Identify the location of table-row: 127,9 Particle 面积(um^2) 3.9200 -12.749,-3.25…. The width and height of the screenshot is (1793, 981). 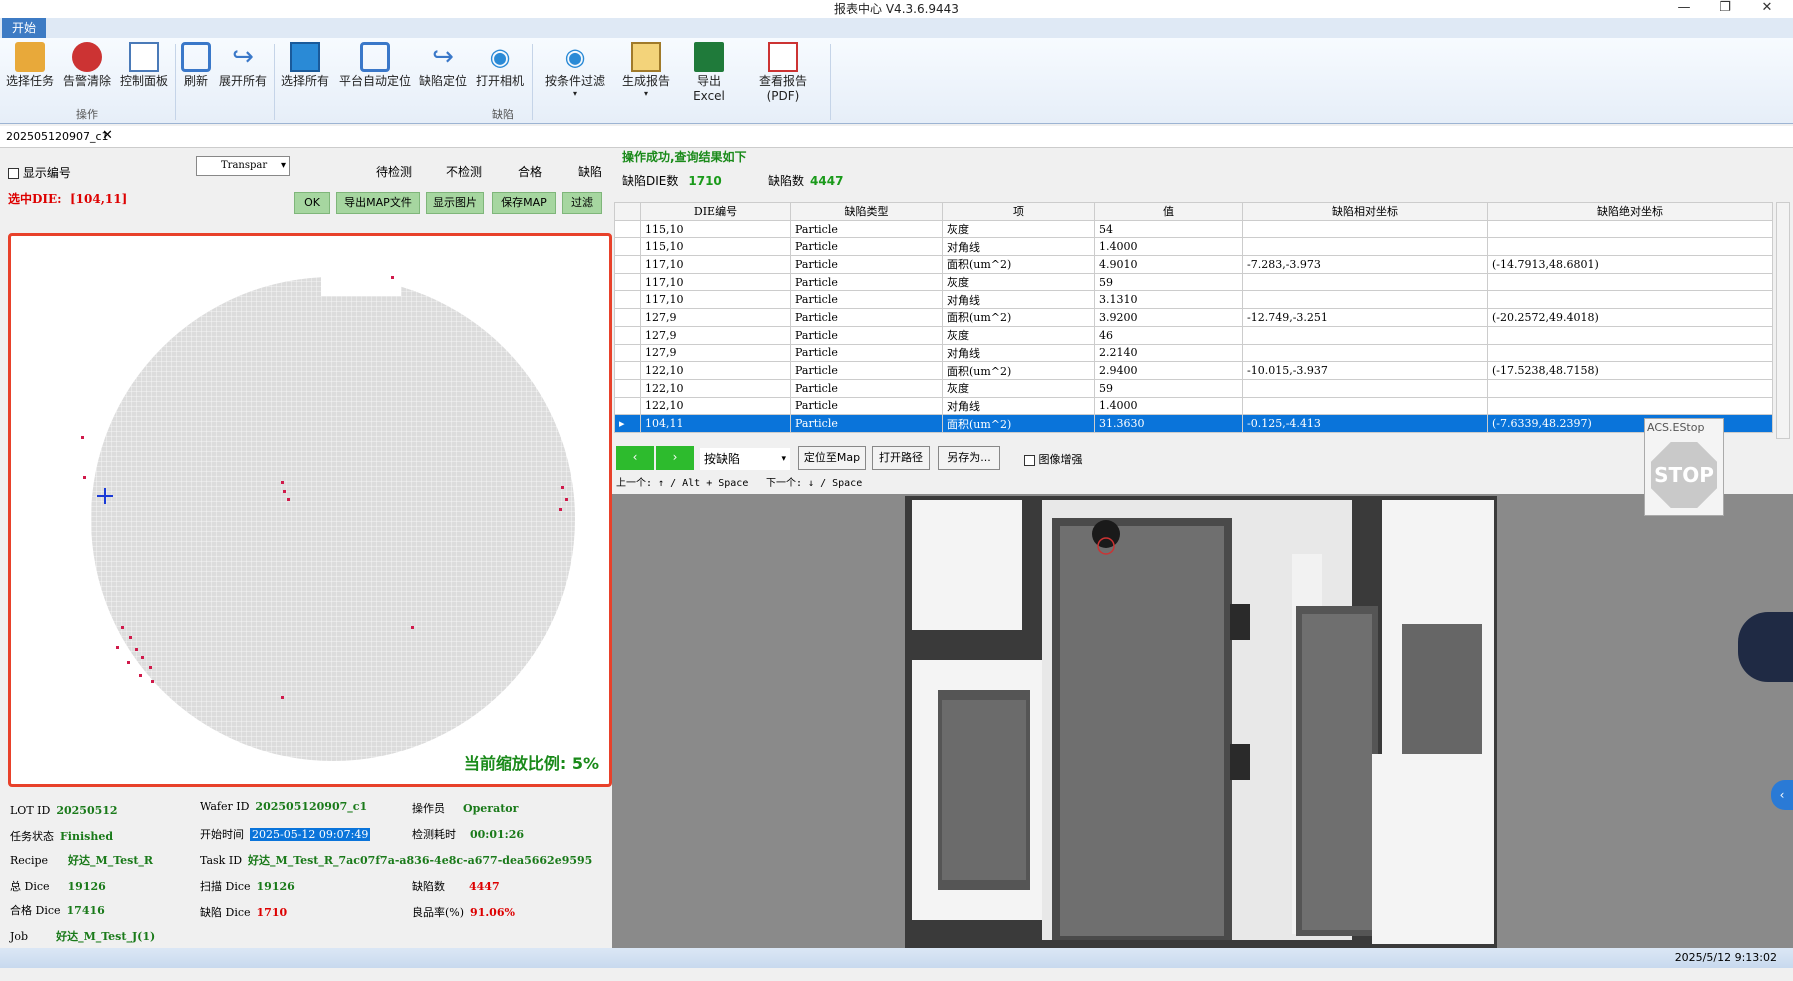
(1193, 317).